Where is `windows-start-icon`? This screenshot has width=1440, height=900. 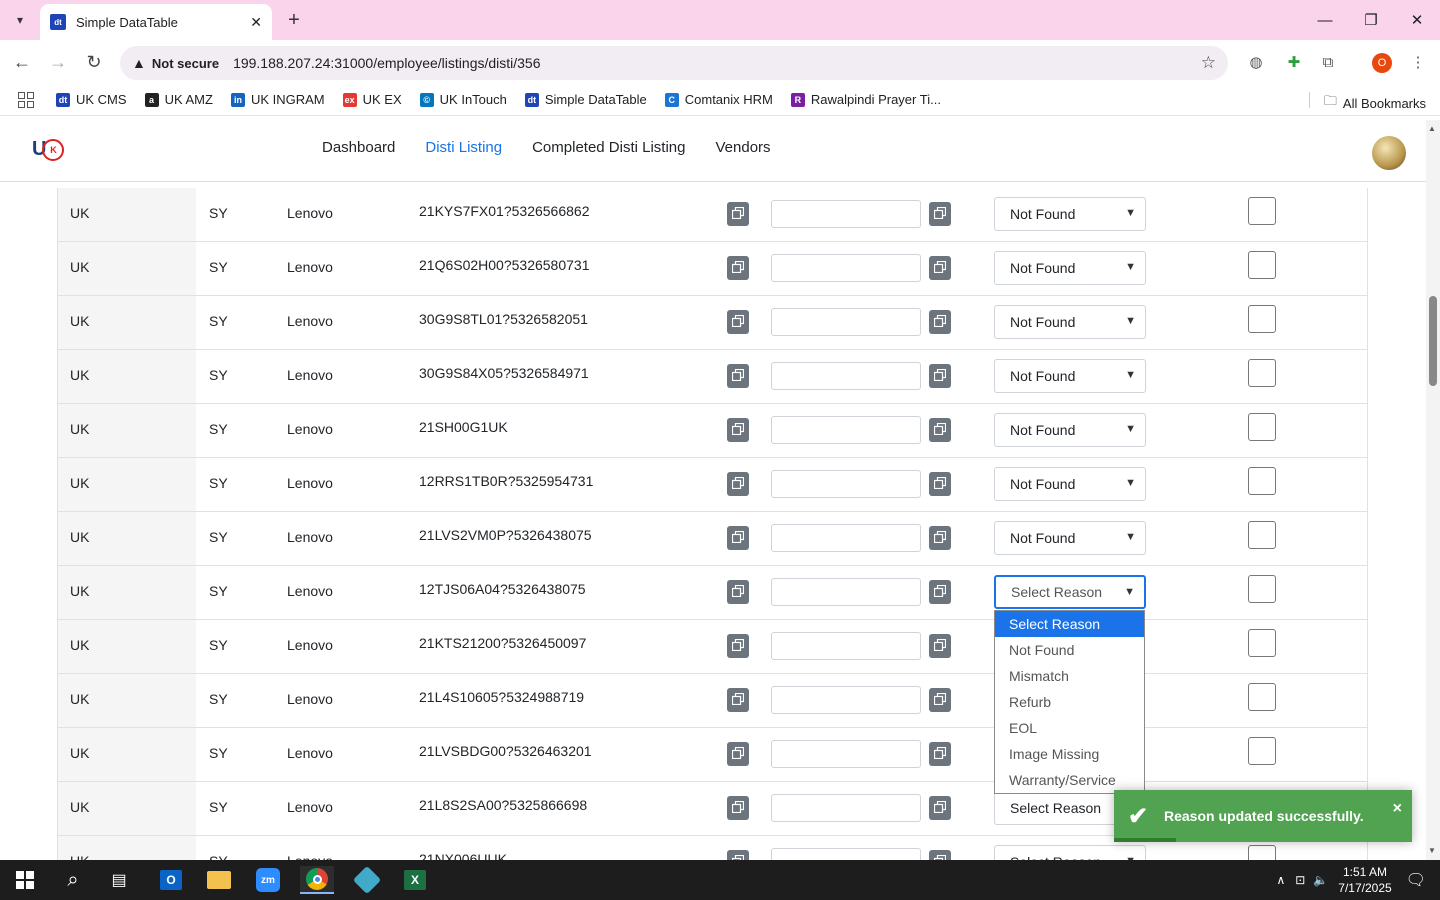 windows-start-icon is located at coordinates (25, 880).